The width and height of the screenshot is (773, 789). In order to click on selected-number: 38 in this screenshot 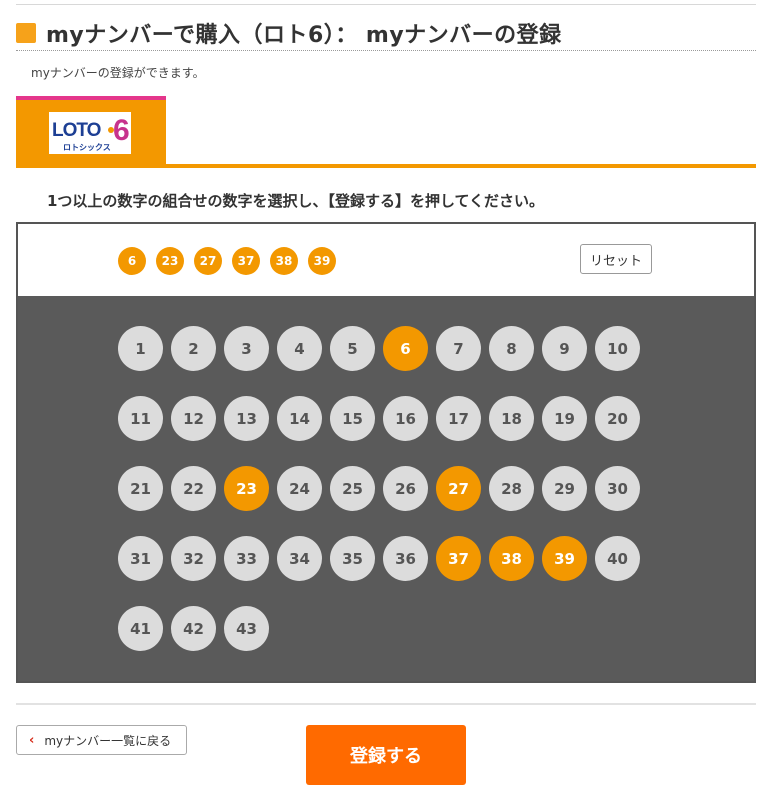, I will do `click(284, 261)`.